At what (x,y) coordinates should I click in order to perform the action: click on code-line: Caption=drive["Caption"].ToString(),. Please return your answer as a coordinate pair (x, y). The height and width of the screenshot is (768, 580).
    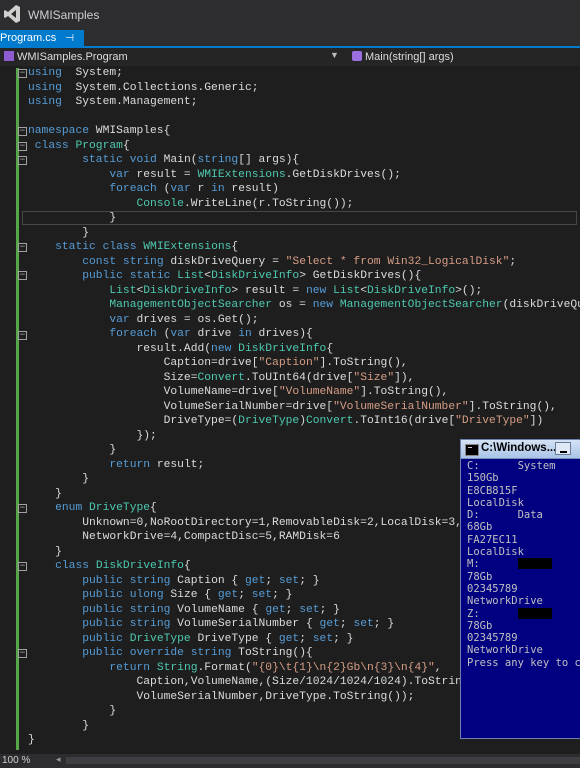
    Looking at the image, I should click on (304, 363).